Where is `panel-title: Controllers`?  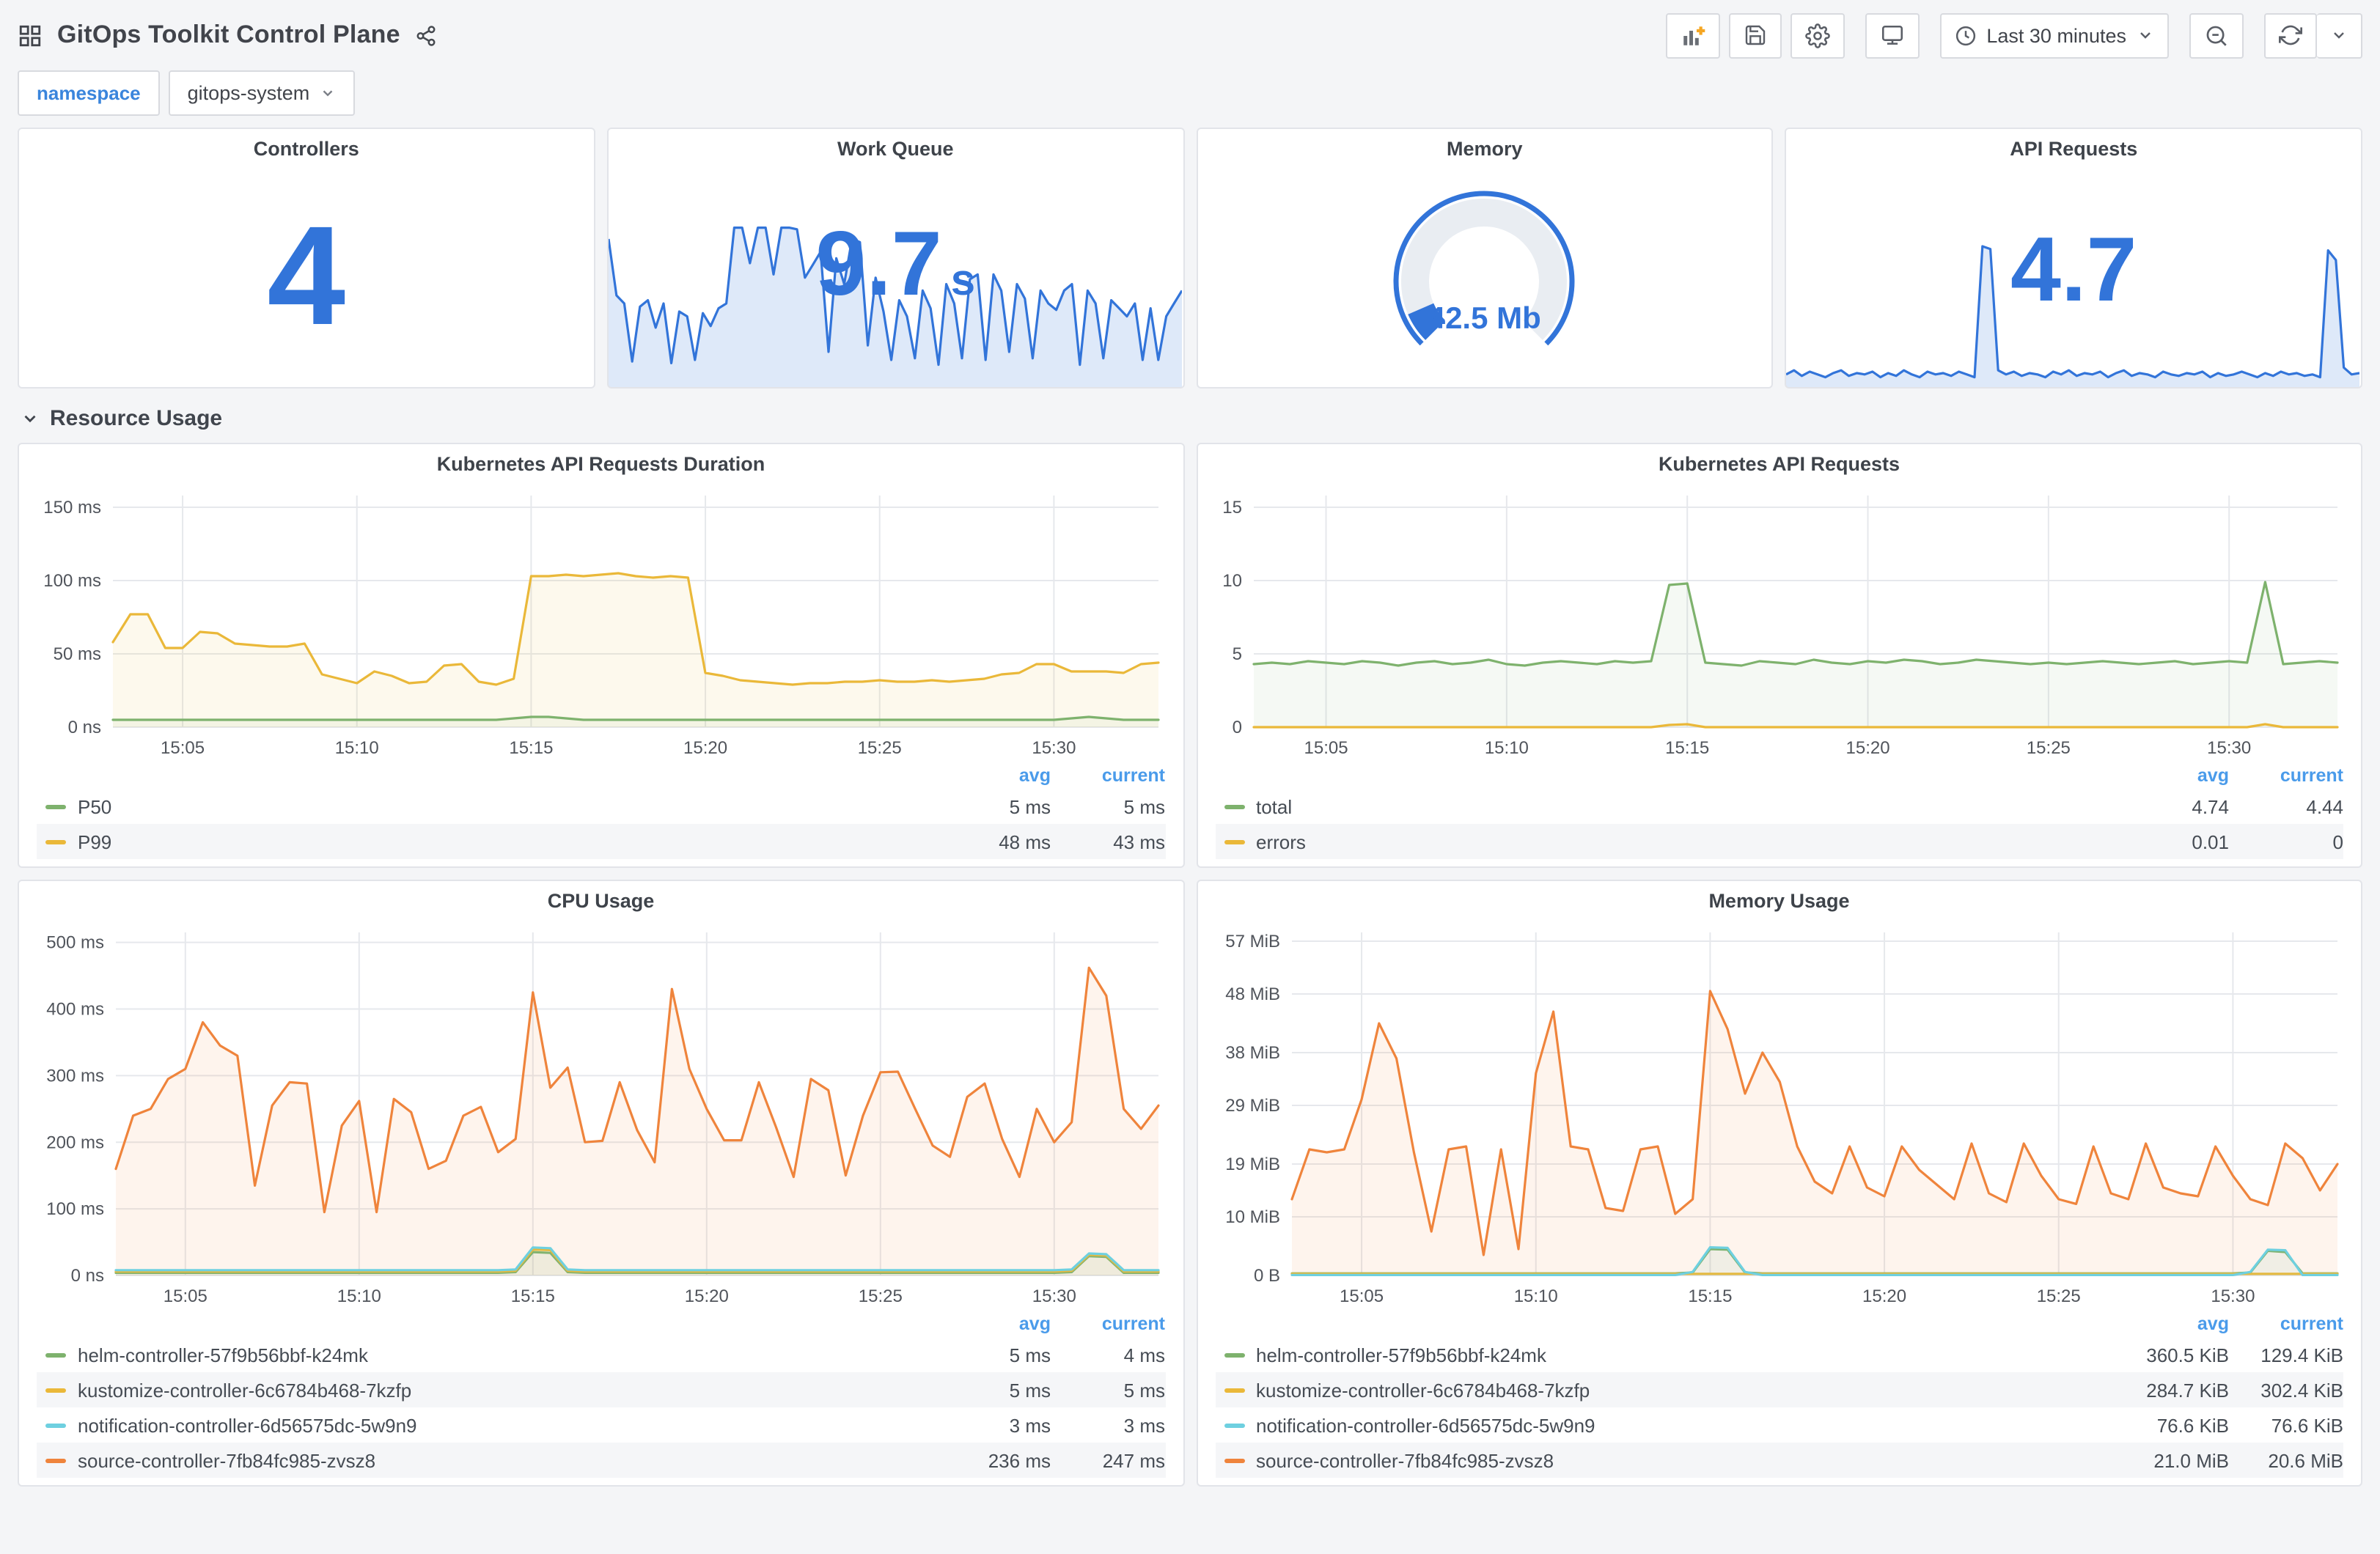 panel-title: Controllers is located at coordinates (306, 146).